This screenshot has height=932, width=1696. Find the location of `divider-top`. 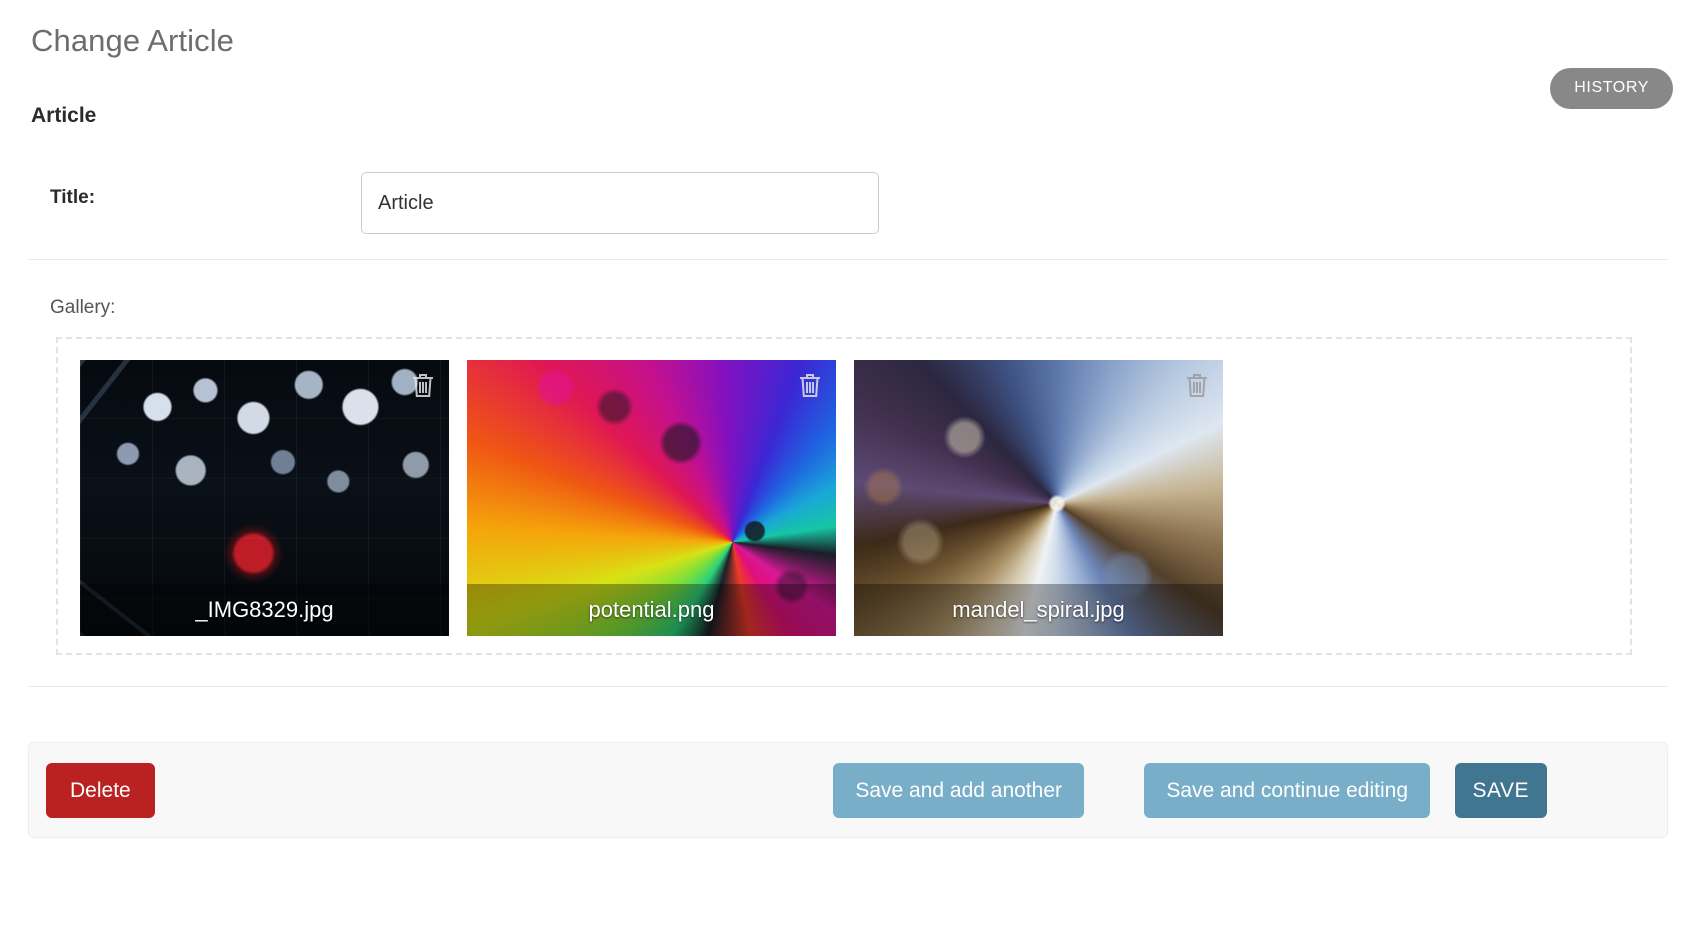

divider-top is located at coordinates (848, 259).